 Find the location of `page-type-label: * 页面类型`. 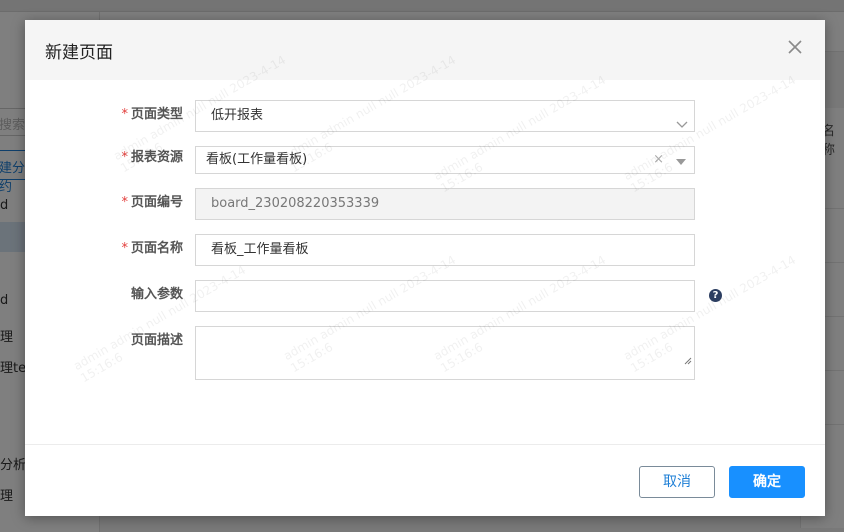

page-type-label: * 页面类型 is located at coordinates (152, 114).